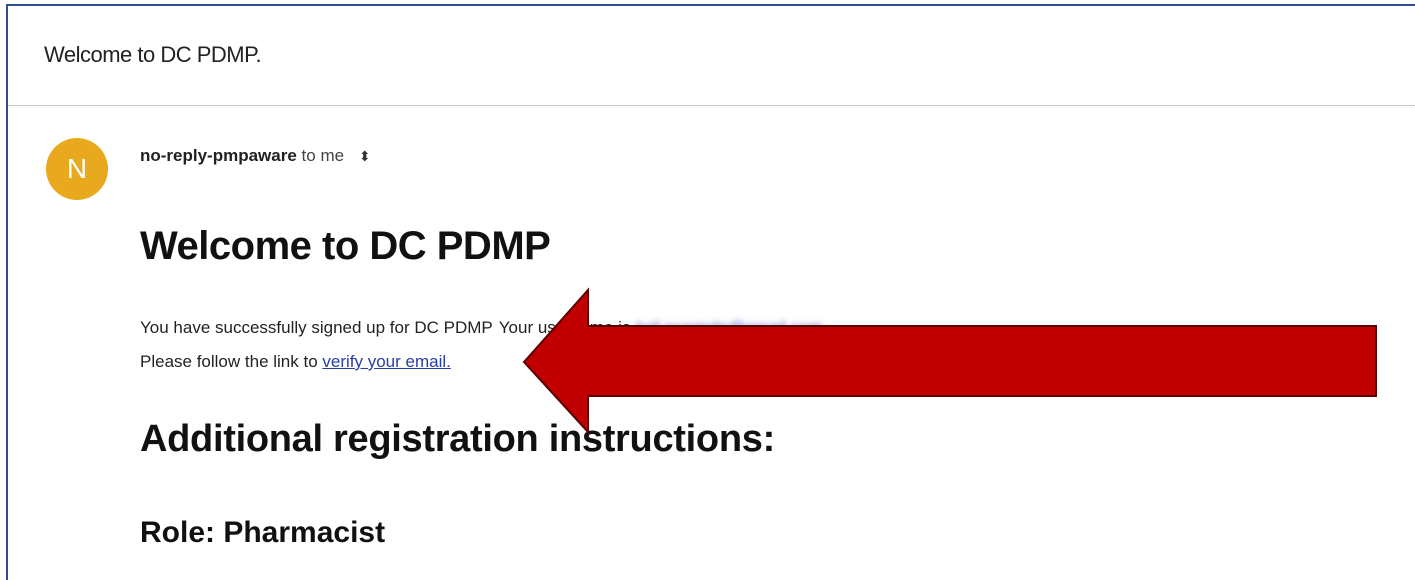 This screenshot has height=580, width=1415. Describe the element at coordinates (345, 246) in the screenshot. I see `email-body-title: Welcome to DC PDMP` at that location.